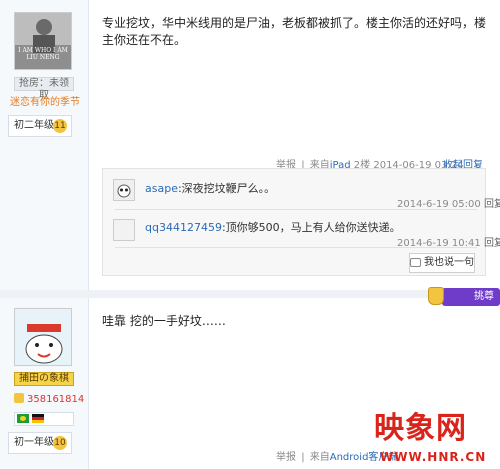 This screenshot has width=500, height=469. I want to click on vip-tag: 挑尊, so click(464, 296).